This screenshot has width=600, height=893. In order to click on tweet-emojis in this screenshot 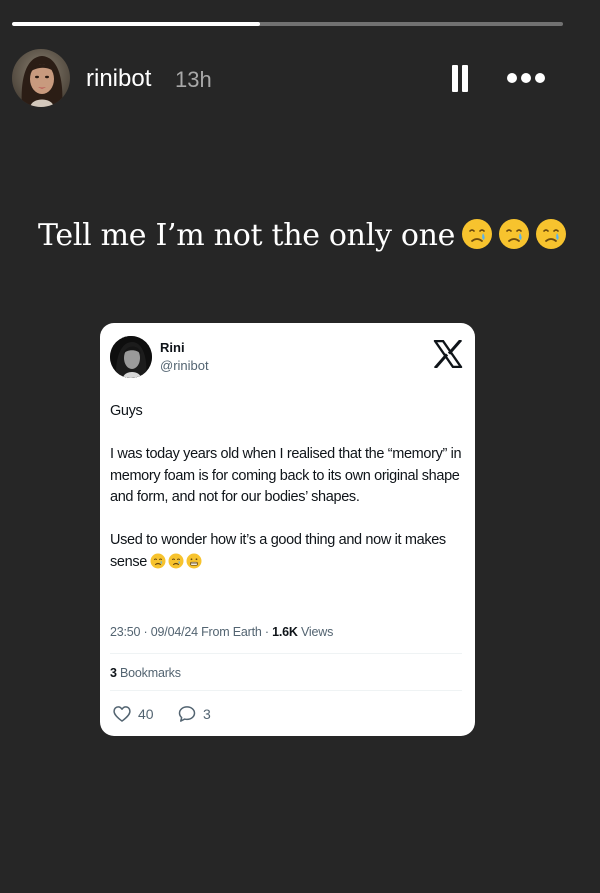, I will do `click(176, 561)`.